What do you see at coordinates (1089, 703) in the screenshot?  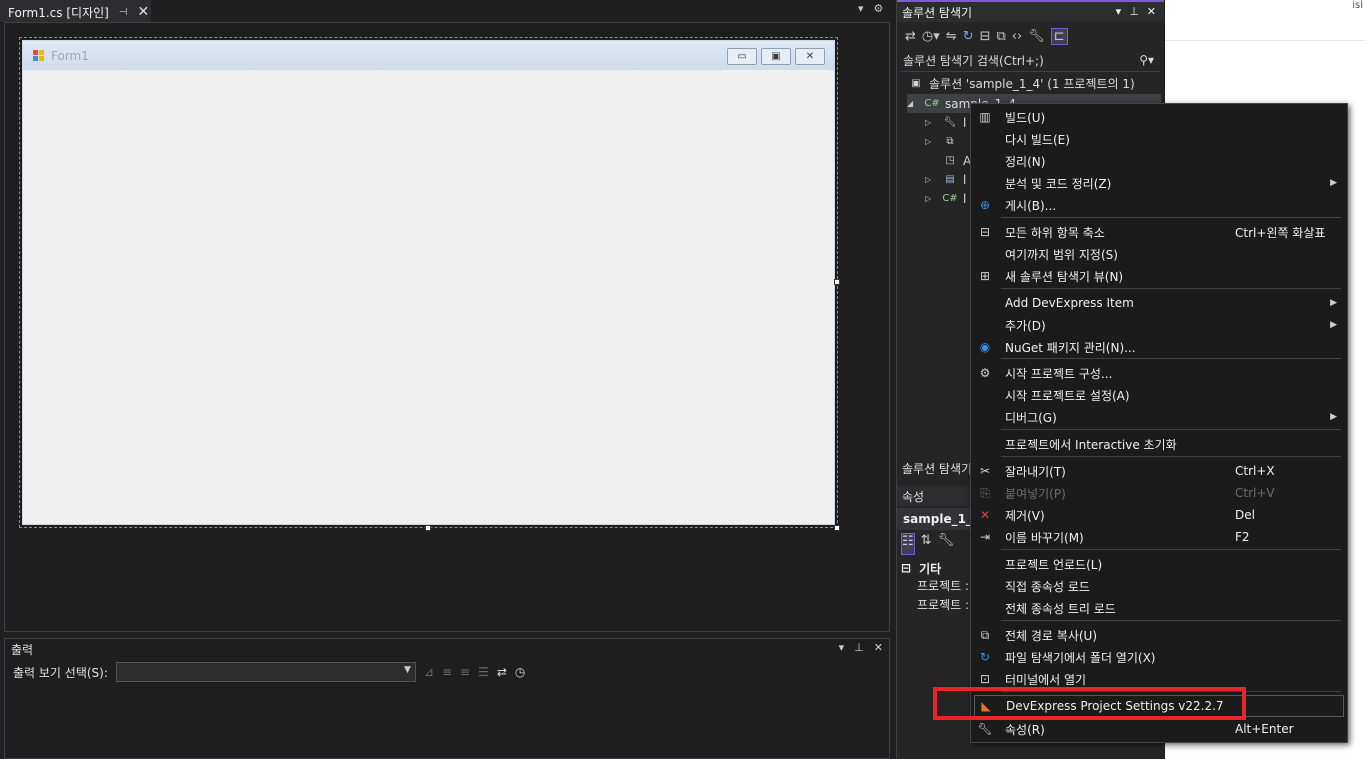 I see `highlight-annotation` at bounding box center [1089, 703].